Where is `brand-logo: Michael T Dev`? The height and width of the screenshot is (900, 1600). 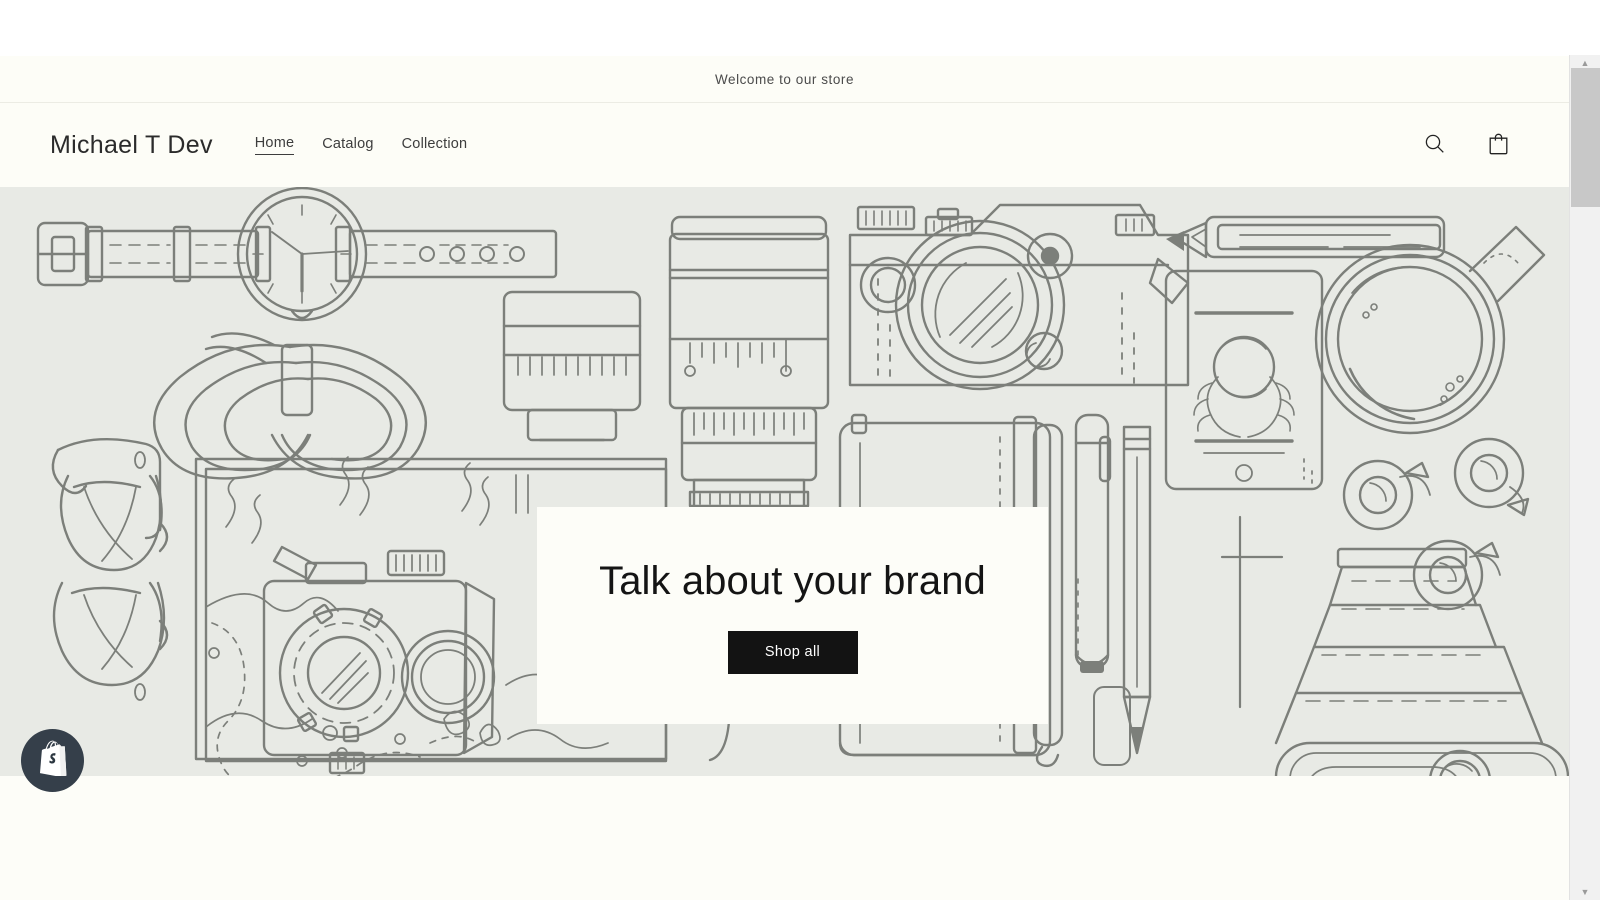 brand-logo: Michael T Dev is located at coordinates (131, 145).